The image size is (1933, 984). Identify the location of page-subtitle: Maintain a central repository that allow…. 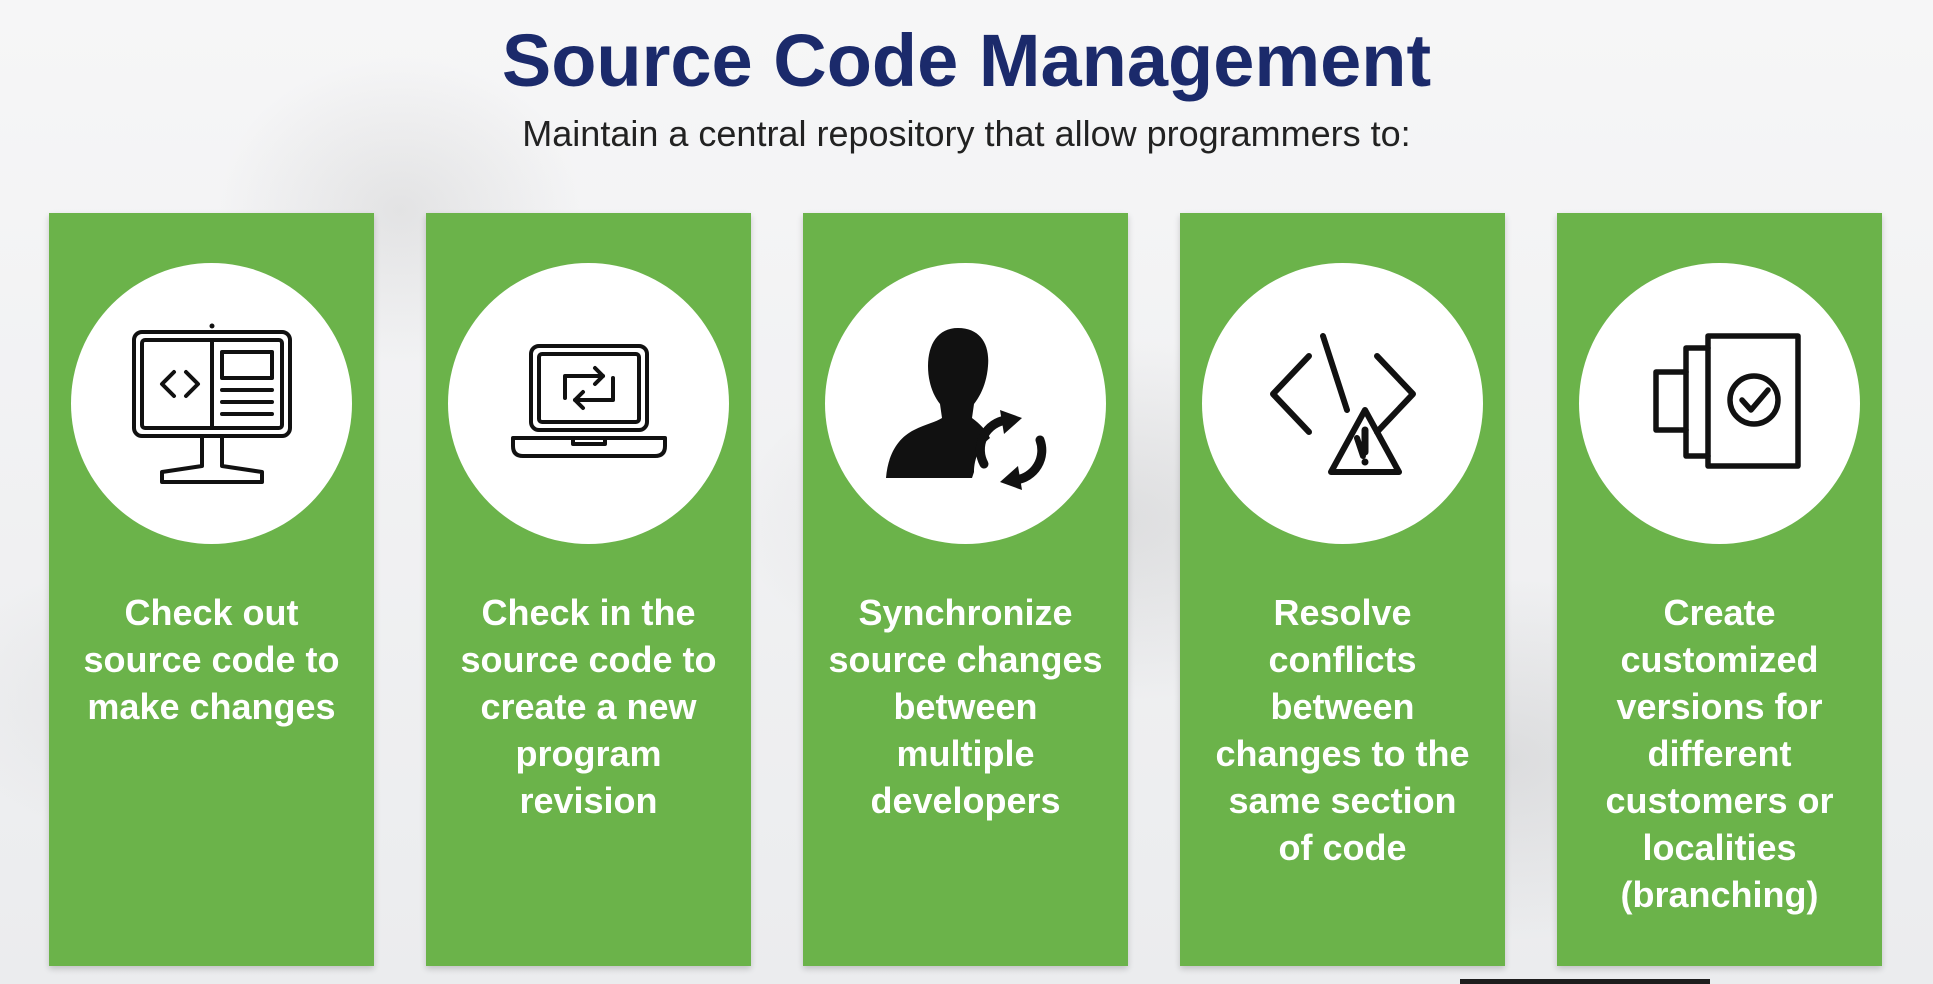
(966, 133).